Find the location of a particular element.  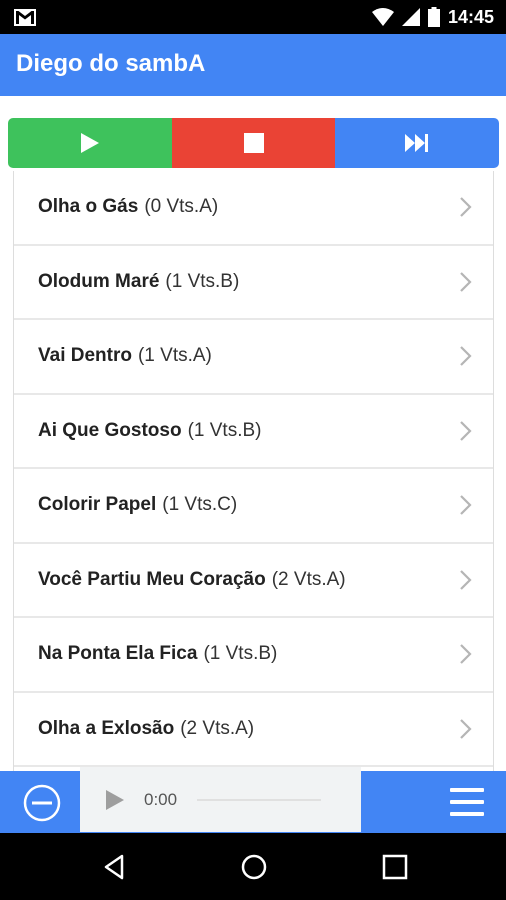

song-name: Colorir Papel is located at coordinates (97, 505).